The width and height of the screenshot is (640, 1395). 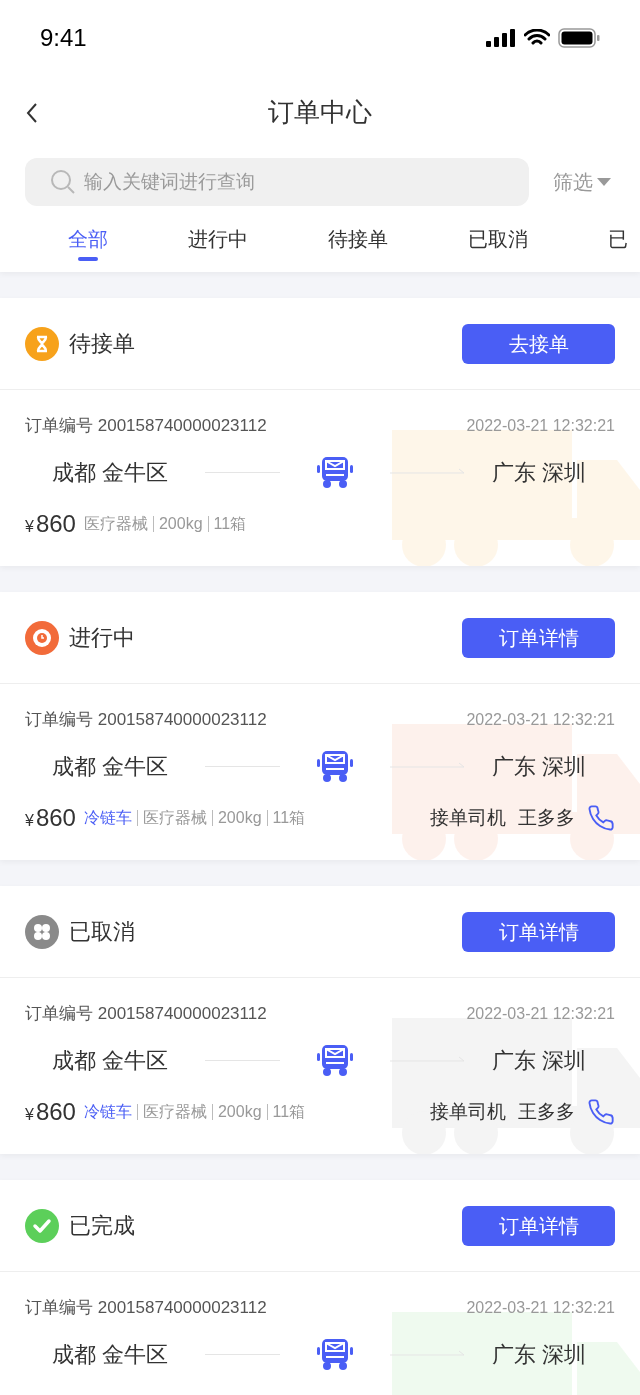 I want to click on back-icon, so click(x=32, y=112).